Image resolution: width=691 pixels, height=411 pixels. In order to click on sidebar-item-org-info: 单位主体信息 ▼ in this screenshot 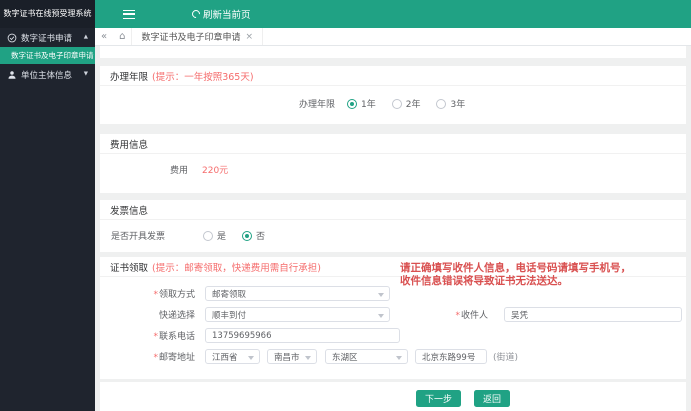, I will do `click(47, 75)`.